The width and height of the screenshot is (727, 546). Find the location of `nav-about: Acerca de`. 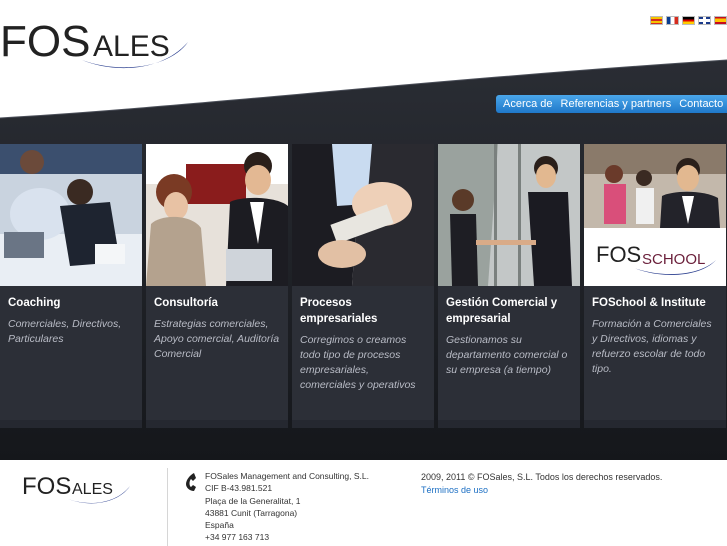

nav-about: Acerca de is located at coordinates (528, 104).